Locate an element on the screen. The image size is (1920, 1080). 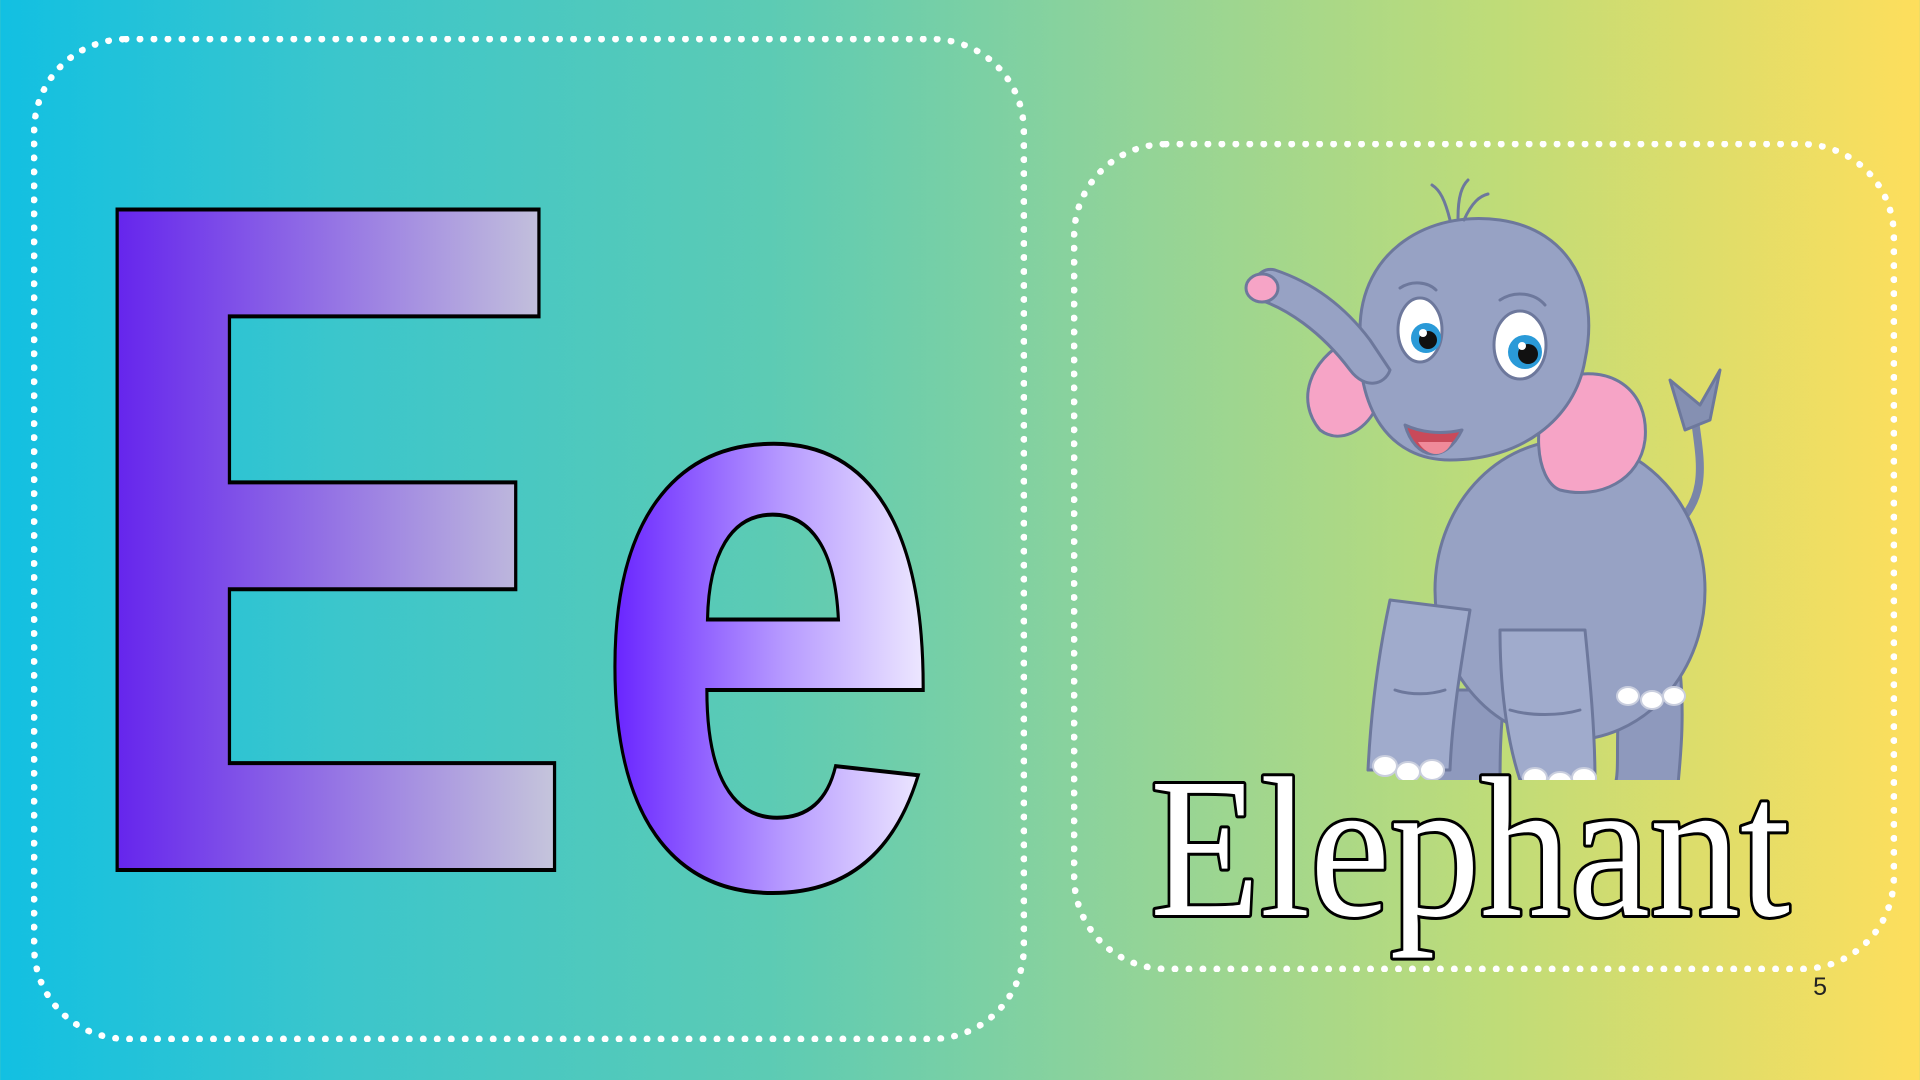
page-number: 5 is located at coordinates (1820, 987).